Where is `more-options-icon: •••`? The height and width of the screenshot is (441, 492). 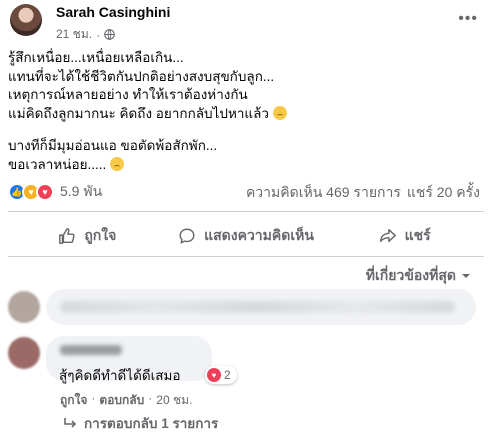 more-options-icon: ••• is located at coordinates (468, 19).